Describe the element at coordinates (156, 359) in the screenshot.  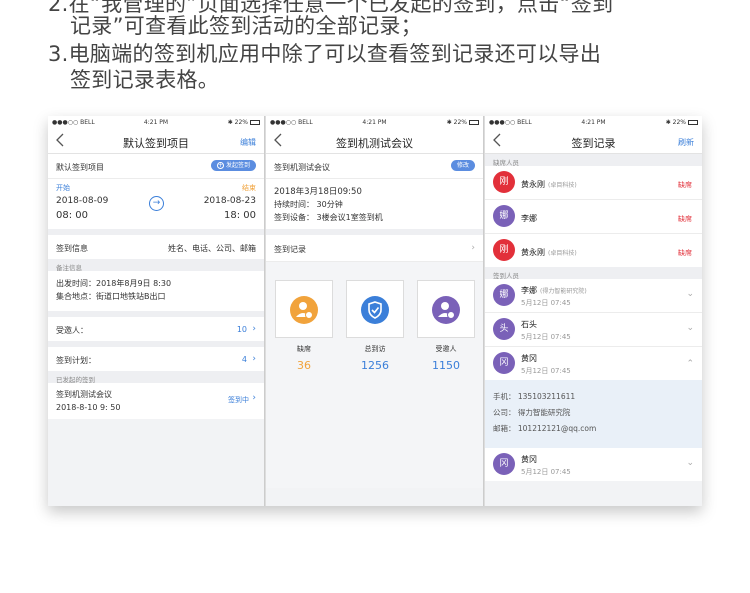
I see `plan-row: 签到计划： 4 ›` at that location.